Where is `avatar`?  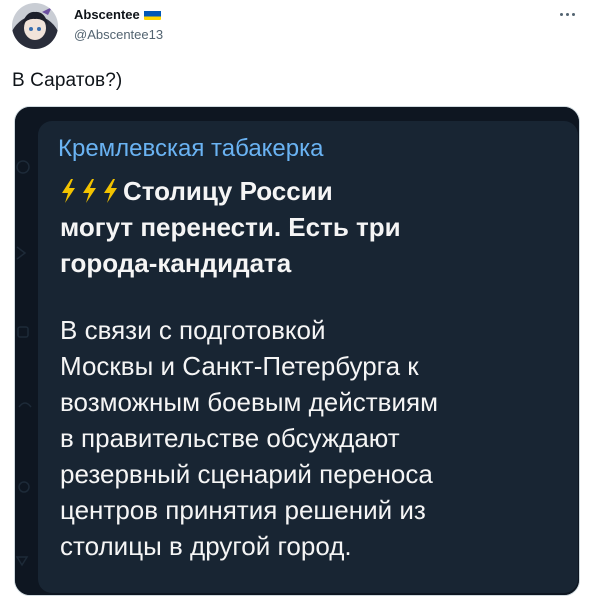 avatar is located at coordinates (35, 26).